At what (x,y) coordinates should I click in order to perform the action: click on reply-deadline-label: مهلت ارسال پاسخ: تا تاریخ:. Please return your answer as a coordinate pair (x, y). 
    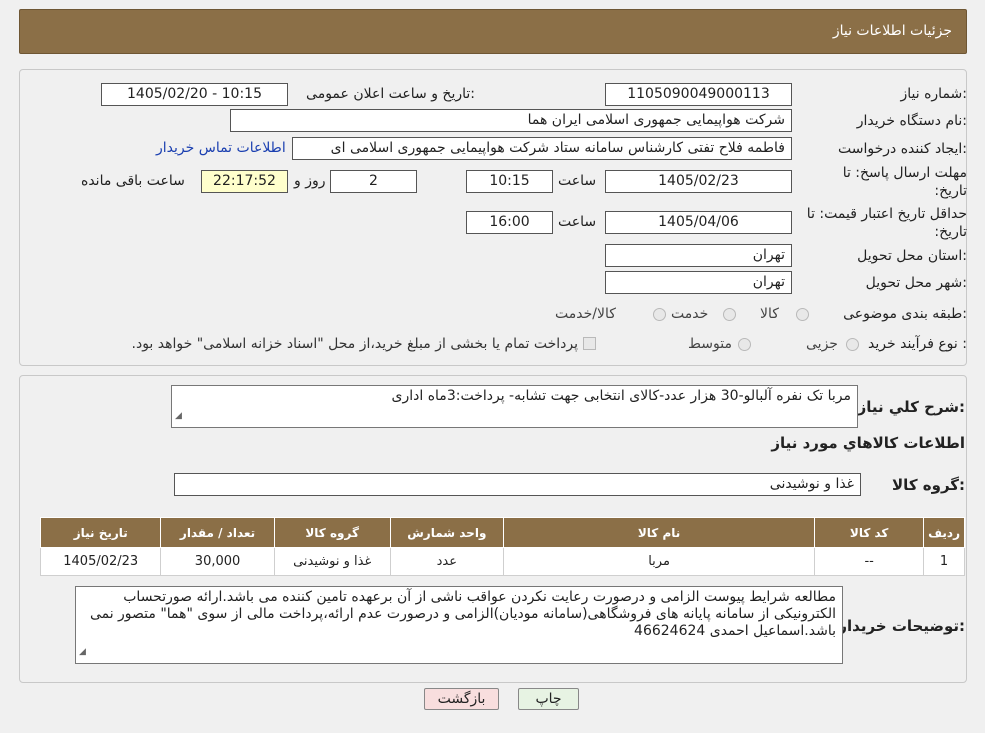
    Looking at the image, I should click on (904, 182).